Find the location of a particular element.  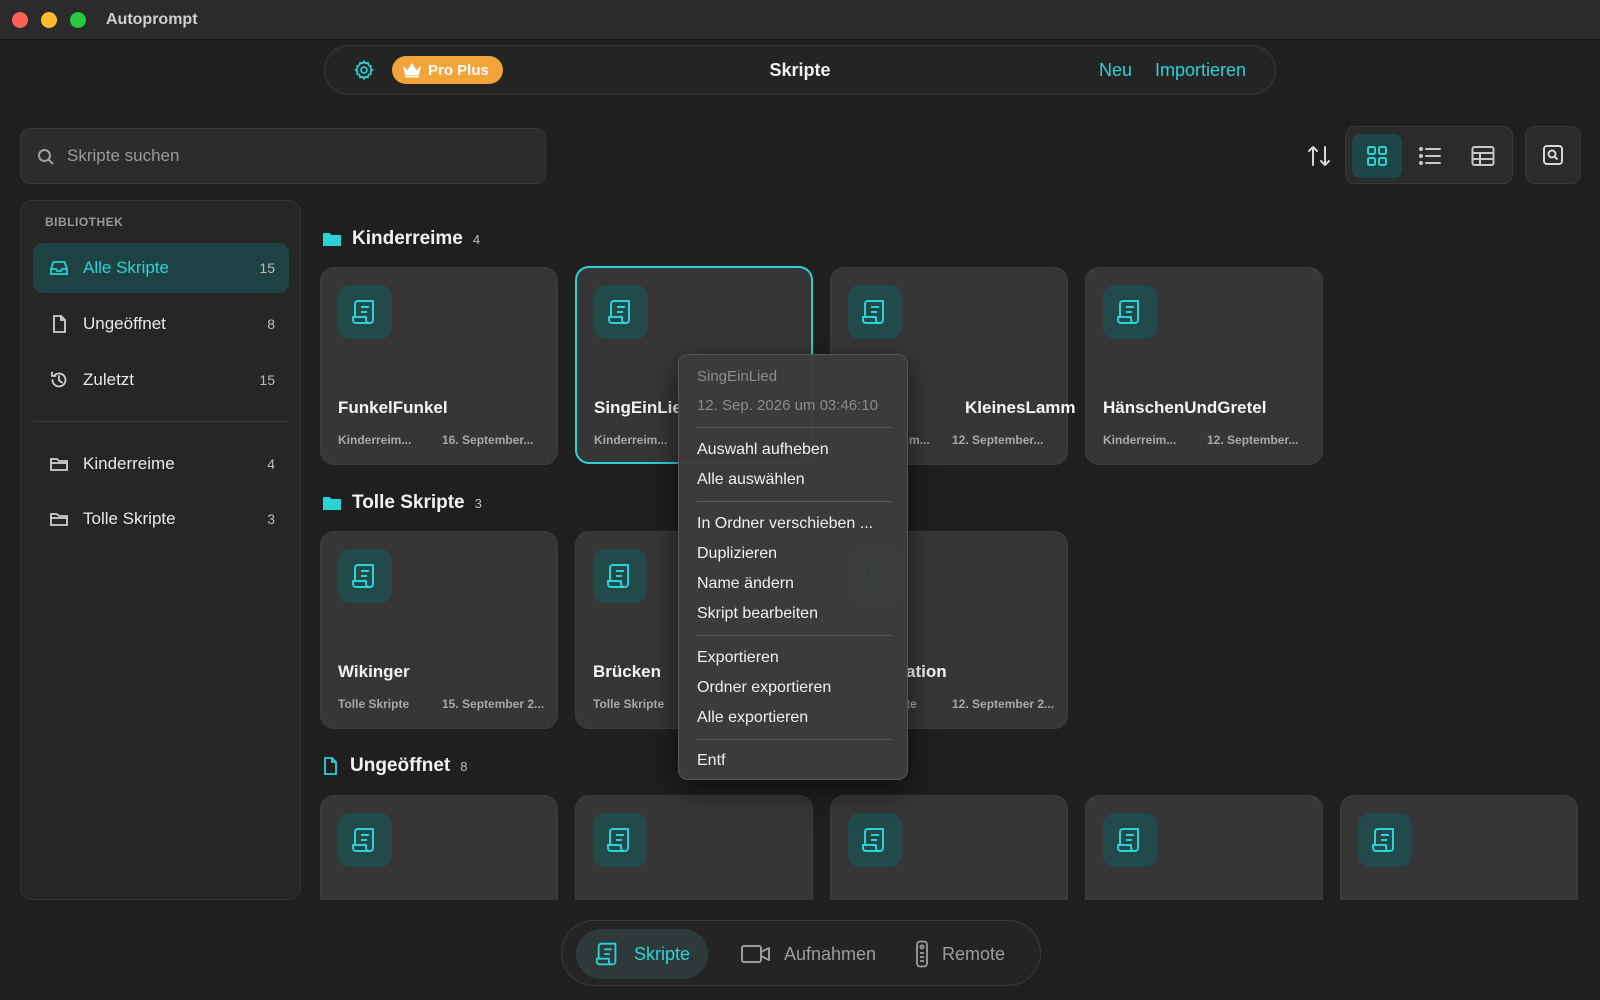

sort-icon is located at coordinates (1319, 156).